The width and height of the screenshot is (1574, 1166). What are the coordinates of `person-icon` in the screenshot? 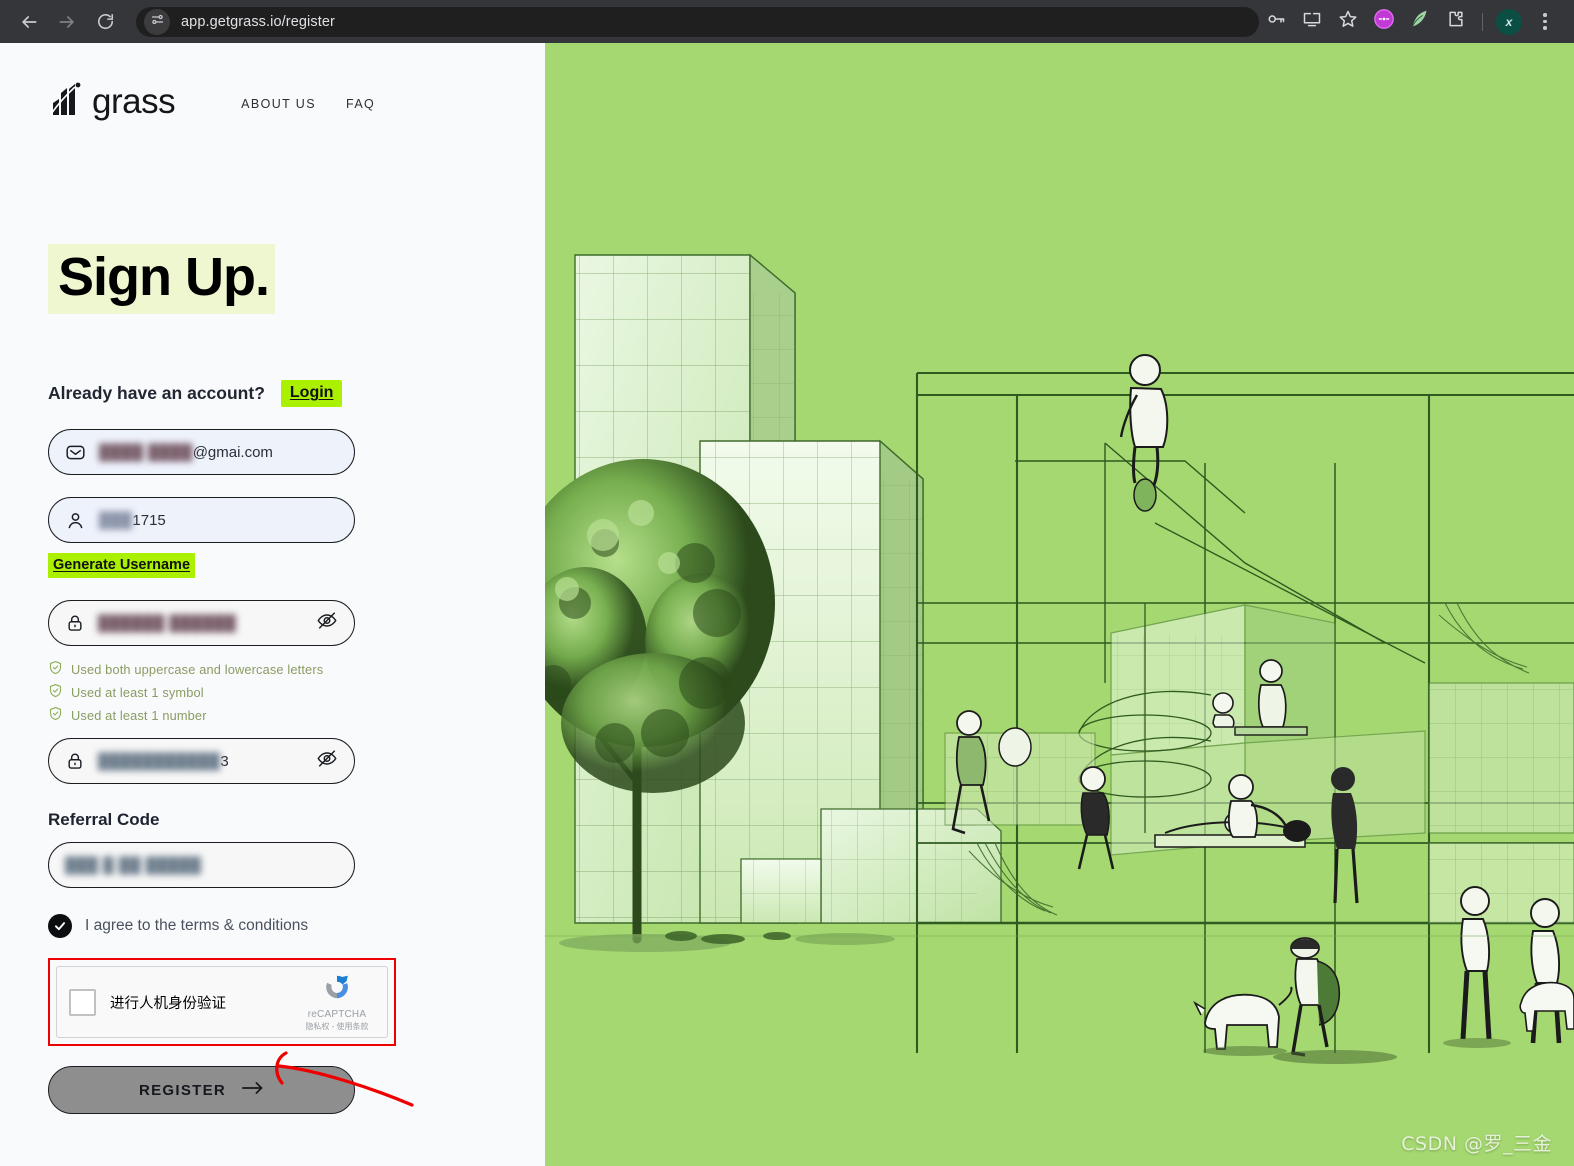 It's located at (75, 520).